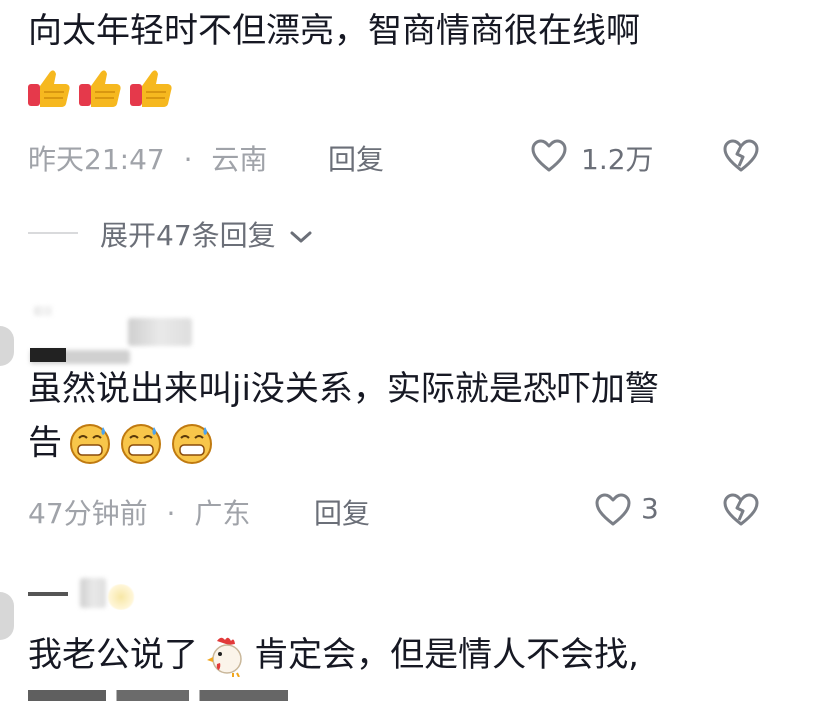  Describe the element at coordinates (301, 237) in the screenshot. I see `chevron-down-icon` at that location.